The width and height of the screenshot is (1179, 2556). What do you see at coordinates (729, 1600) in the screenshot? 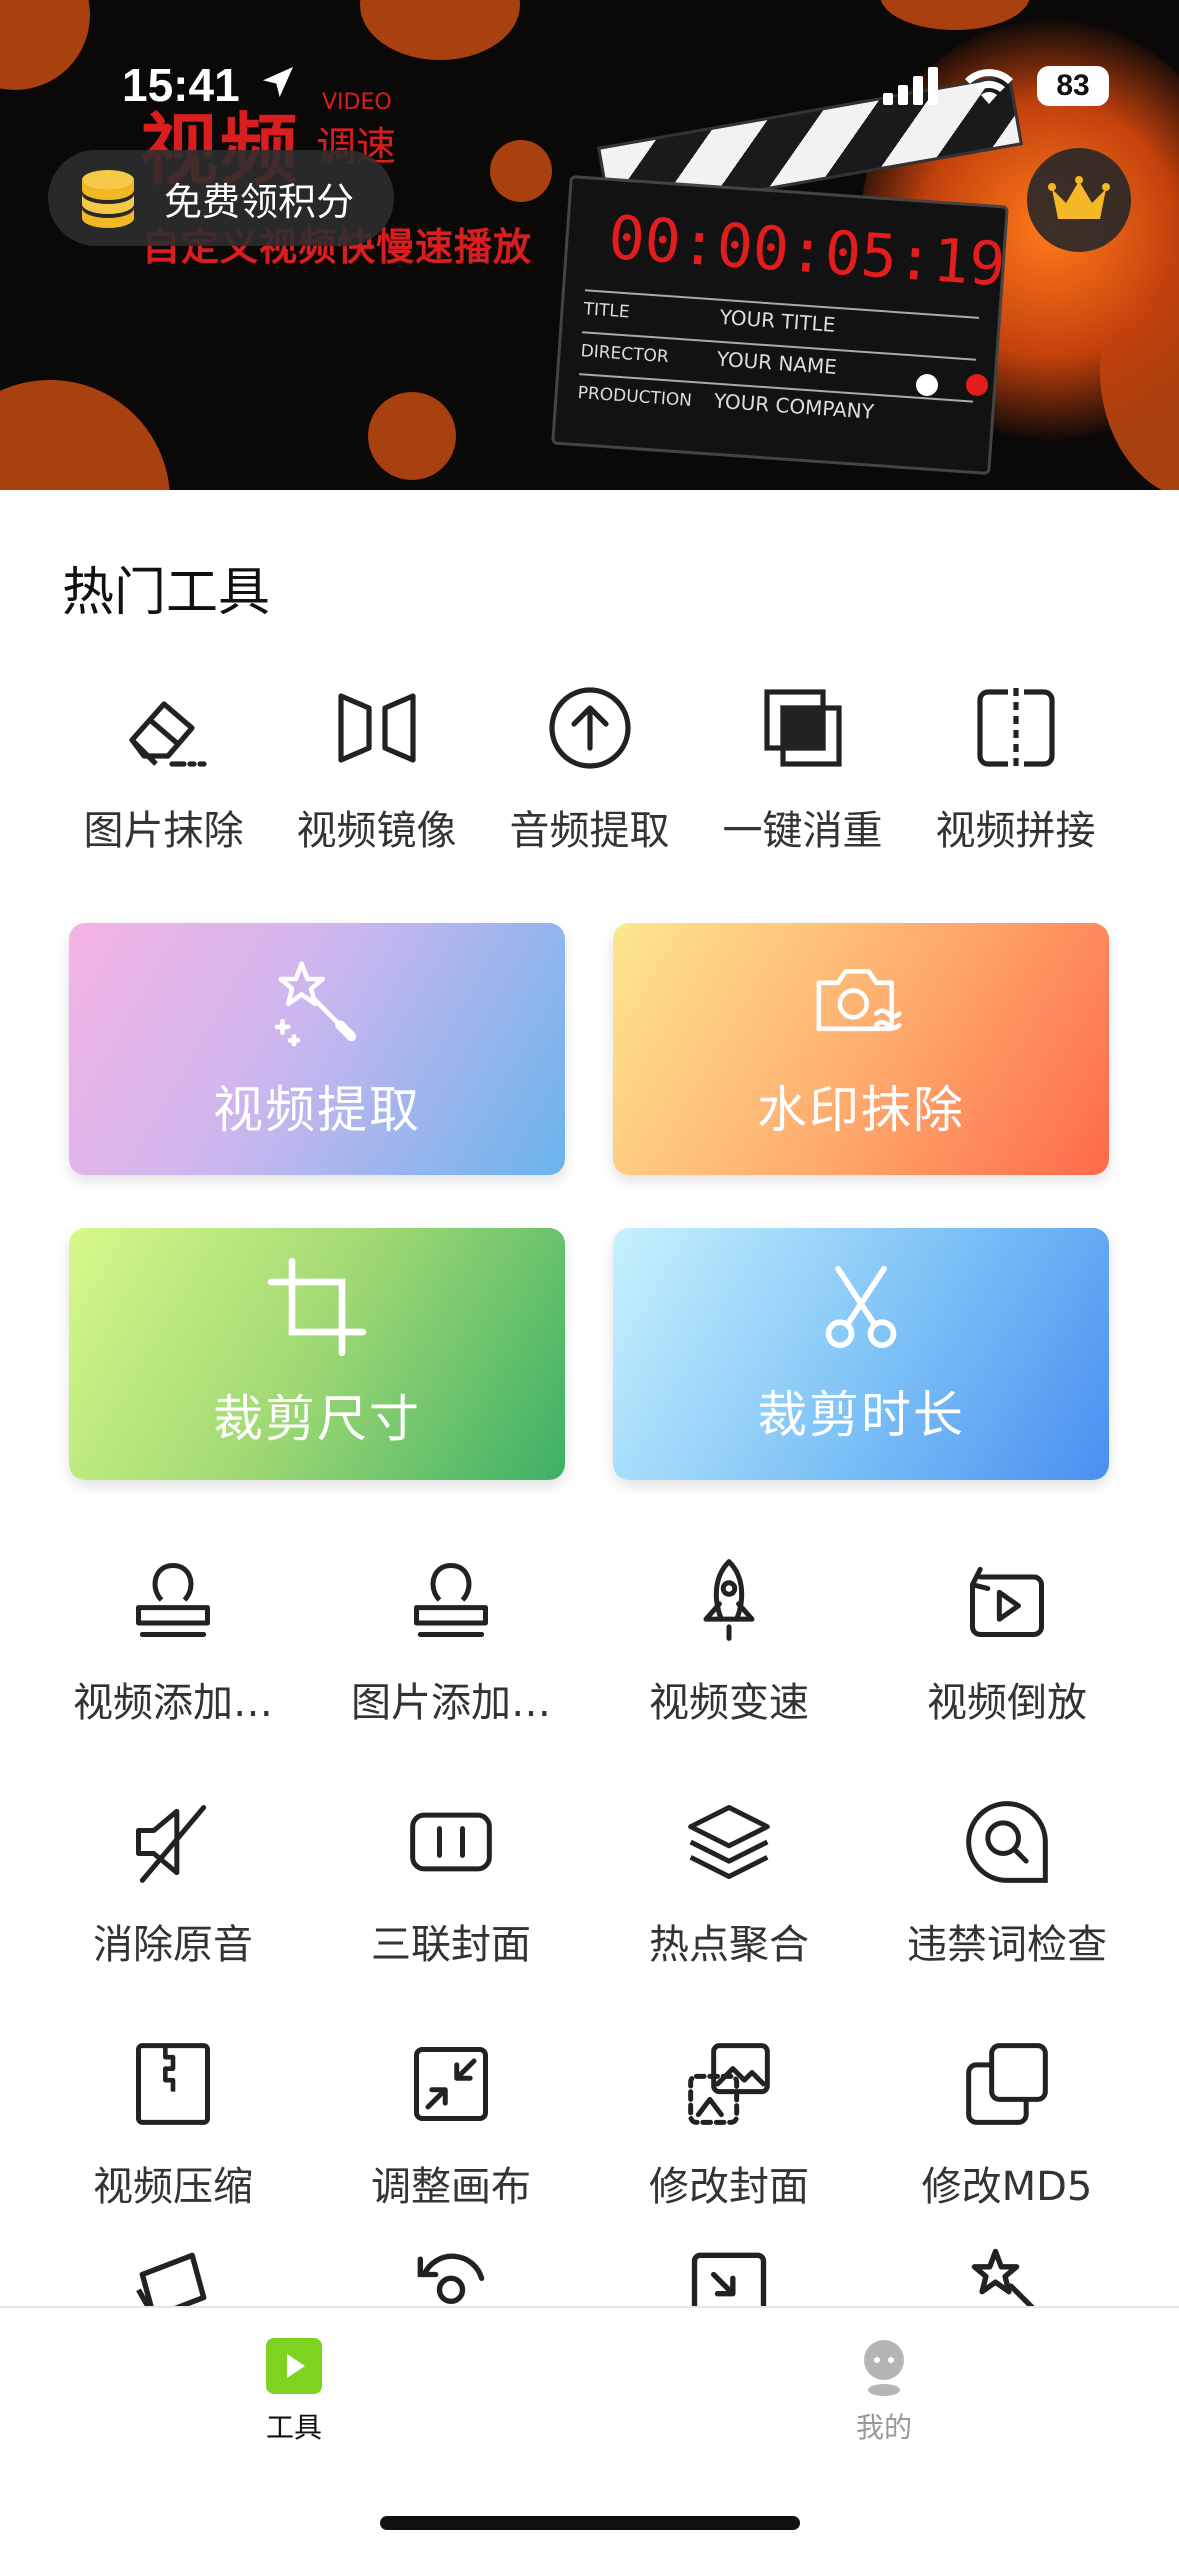
I see `rocket-icon` at bounding box center [729, 1600].